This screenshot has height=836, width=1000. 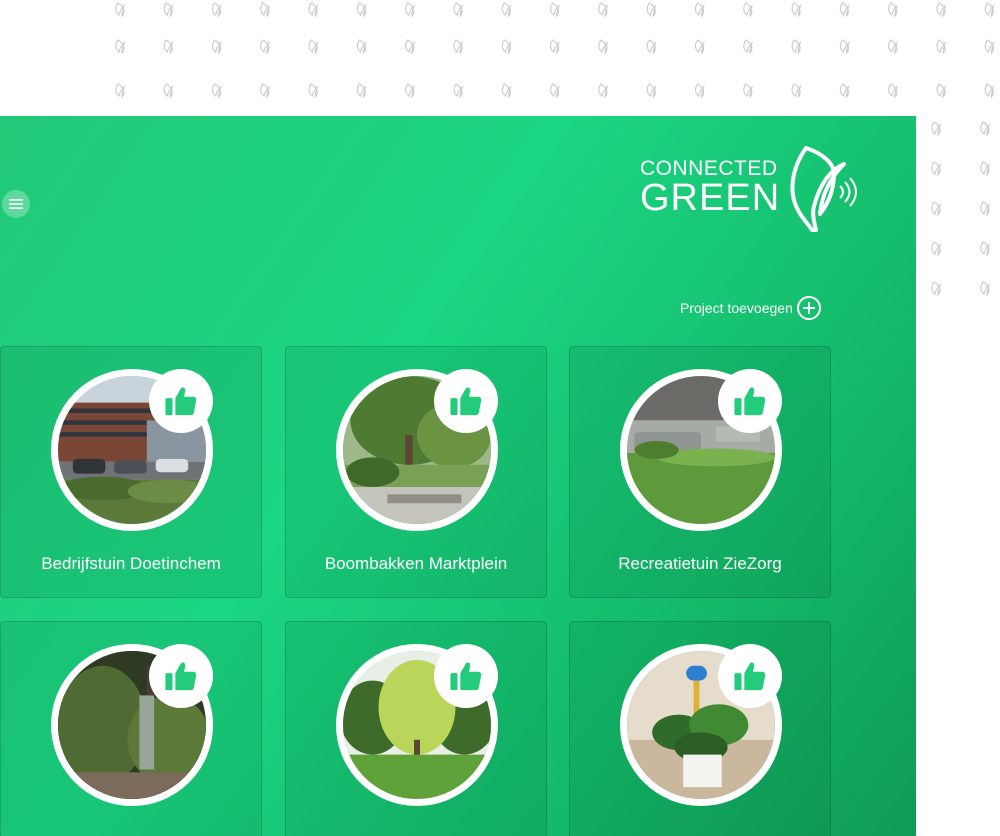 What do you see at coordinates (416, 563) in the screenshot?
I see `project-title: Boombakken Marktplein` at bounding box center [416, 563].